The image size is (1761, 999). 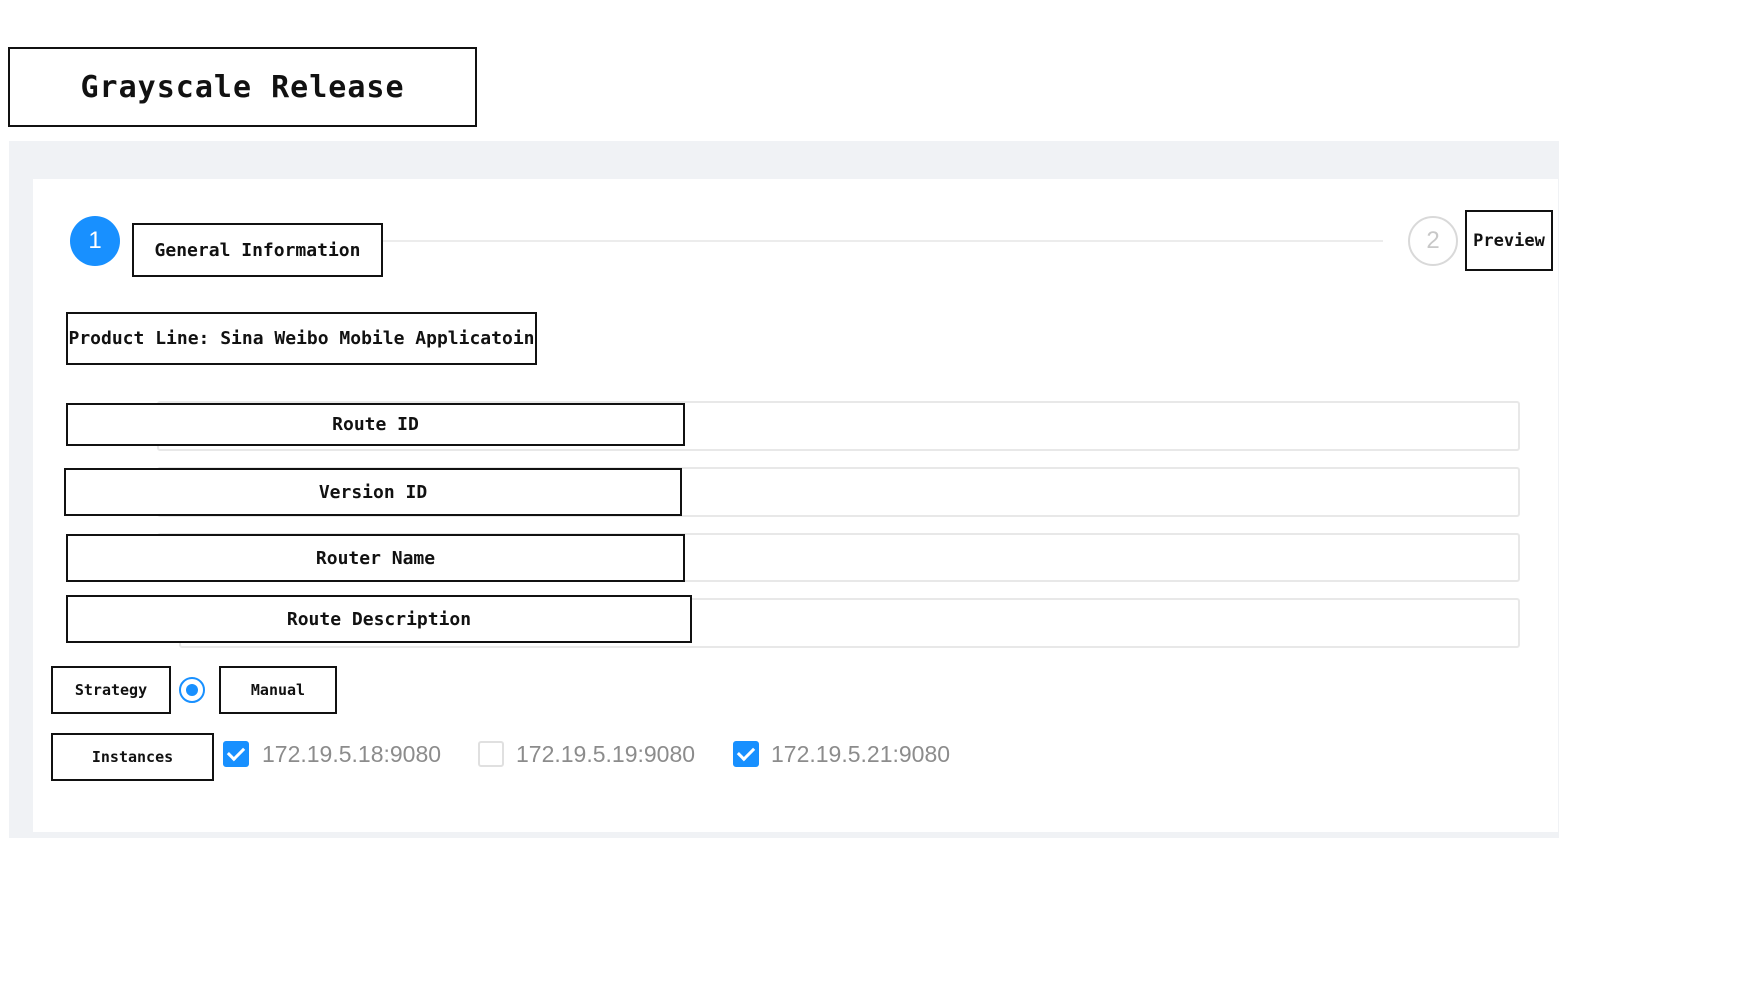 I want to click on steps-connector, so click(x=883, y=241).